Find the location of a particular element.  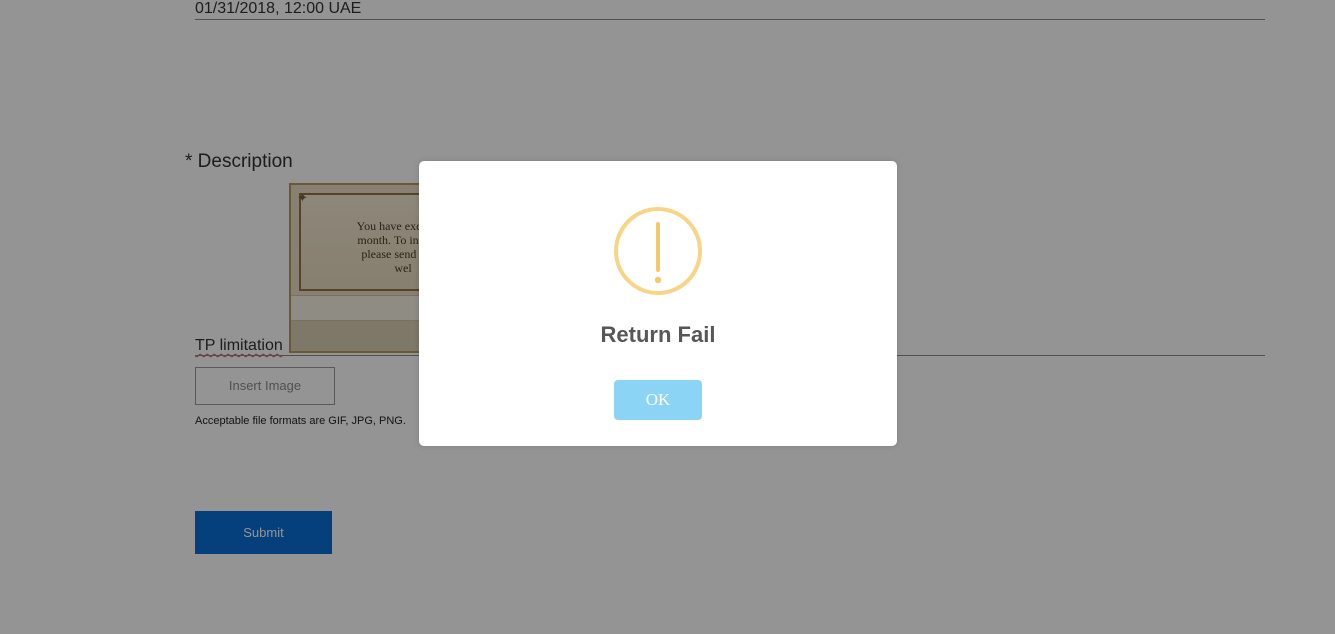

ok-button: OK is located at coordinates (658, 400).